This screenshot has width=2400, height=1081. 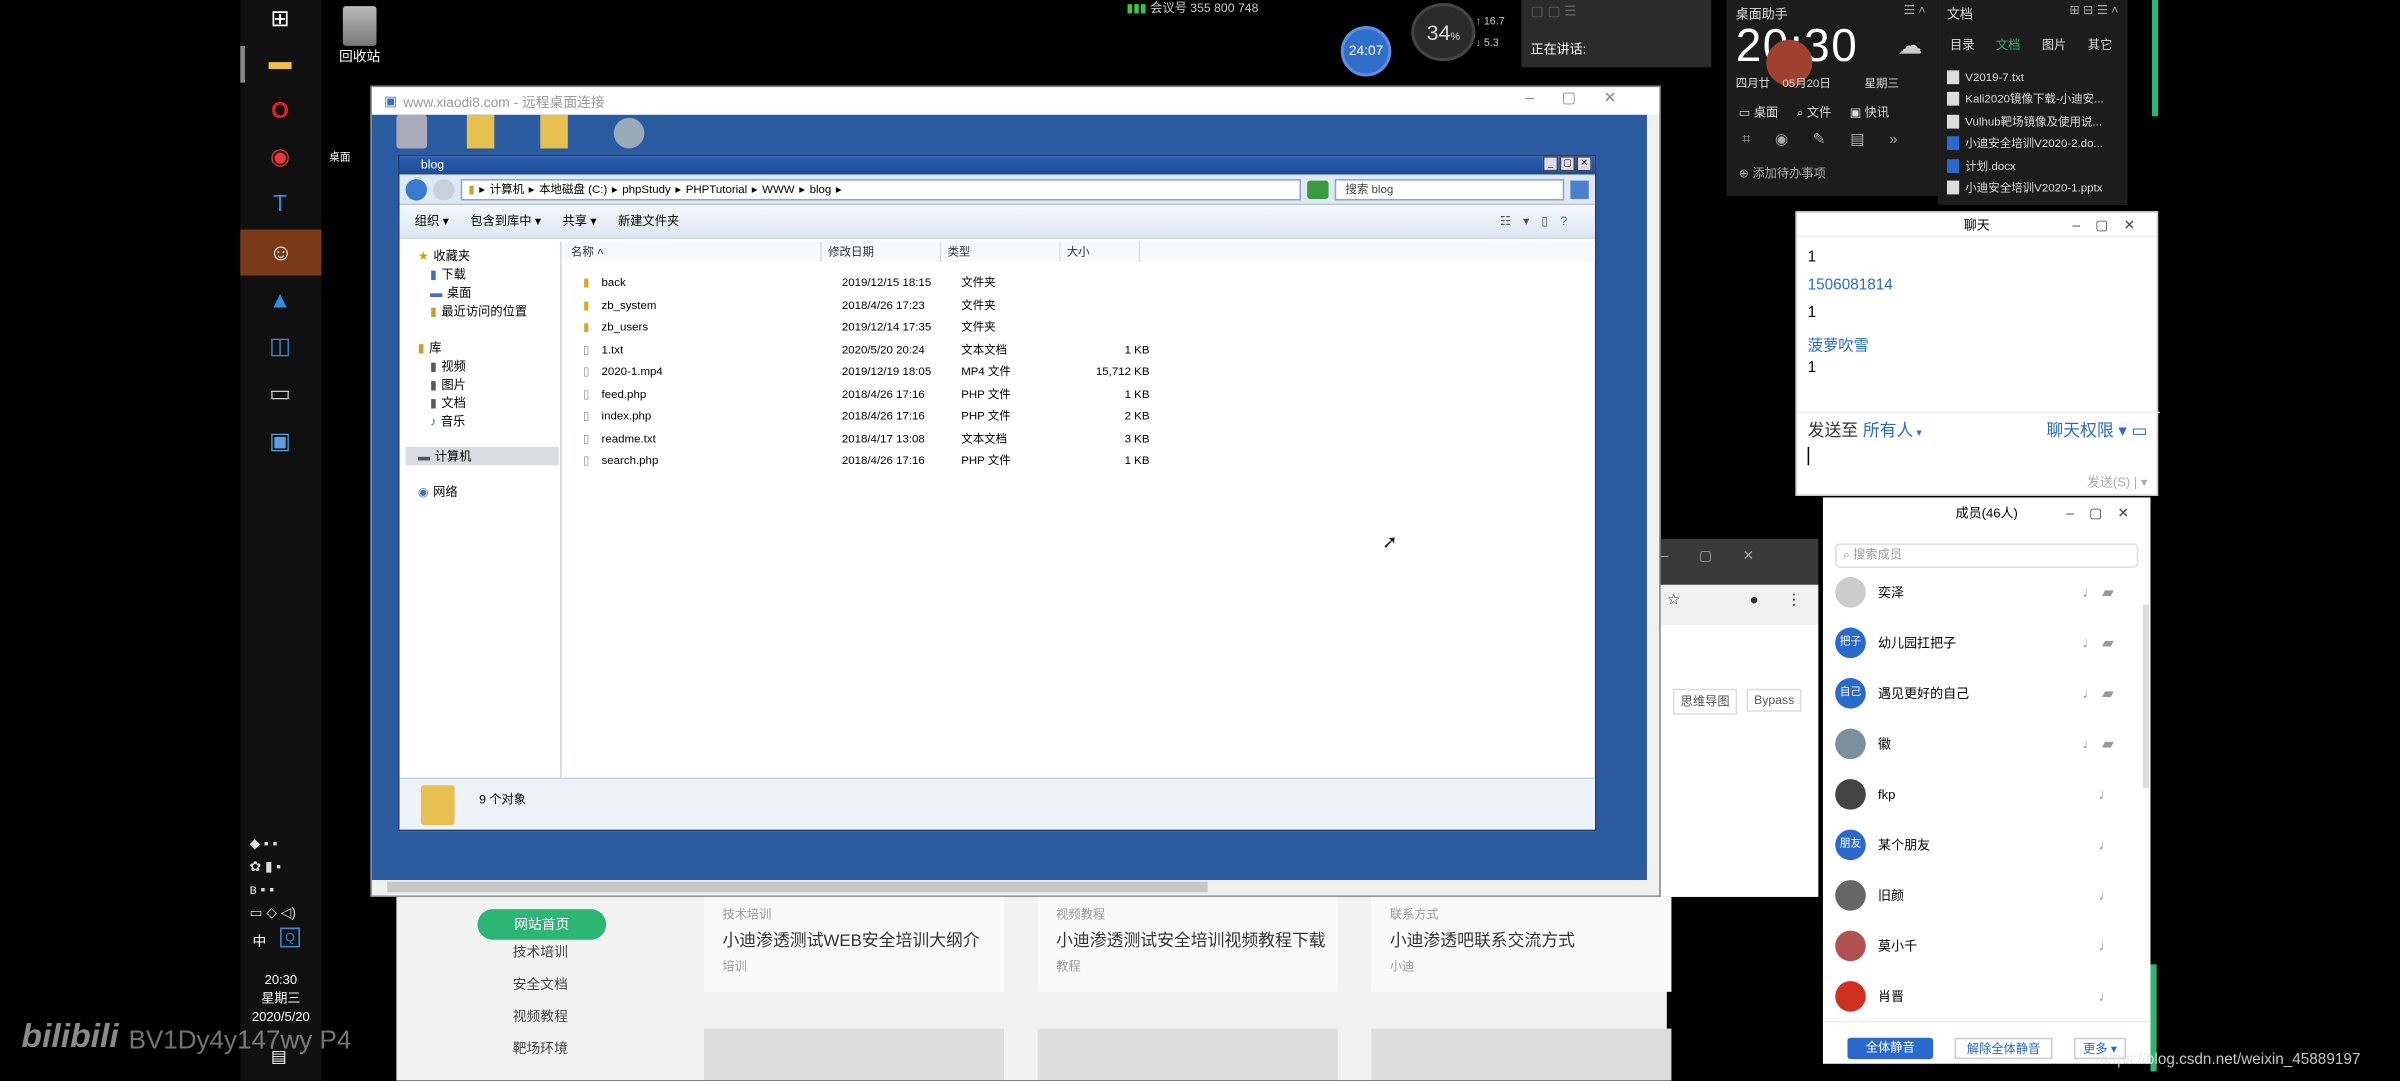 I want to click on nav-videos: ▮ 视频, so click(x=448, y=366).